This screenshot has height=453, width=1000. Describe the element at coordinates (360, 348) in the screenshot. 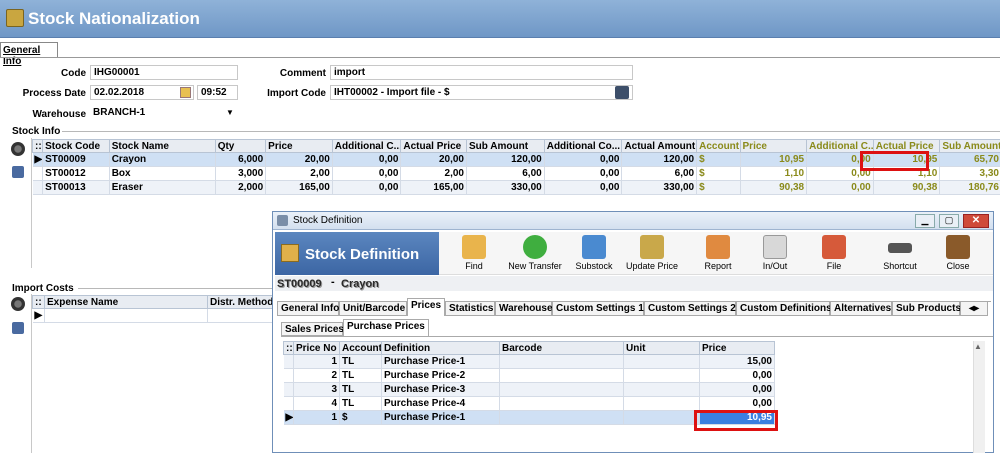

I see `col-account: Account` at that location.